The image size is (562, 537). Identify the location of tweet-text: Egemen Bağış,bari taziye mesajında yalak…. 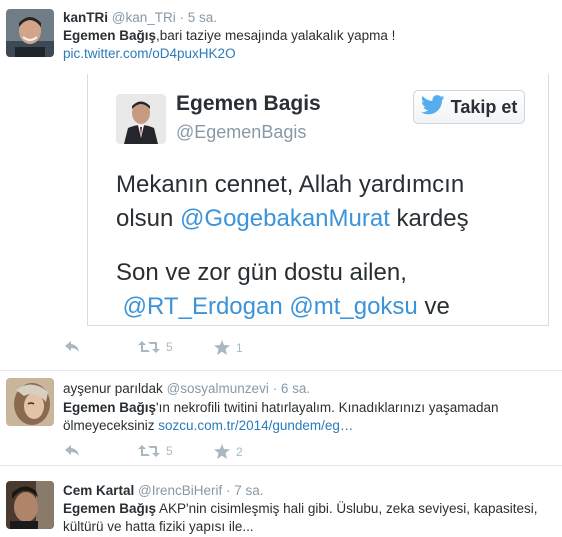
(308, 45).